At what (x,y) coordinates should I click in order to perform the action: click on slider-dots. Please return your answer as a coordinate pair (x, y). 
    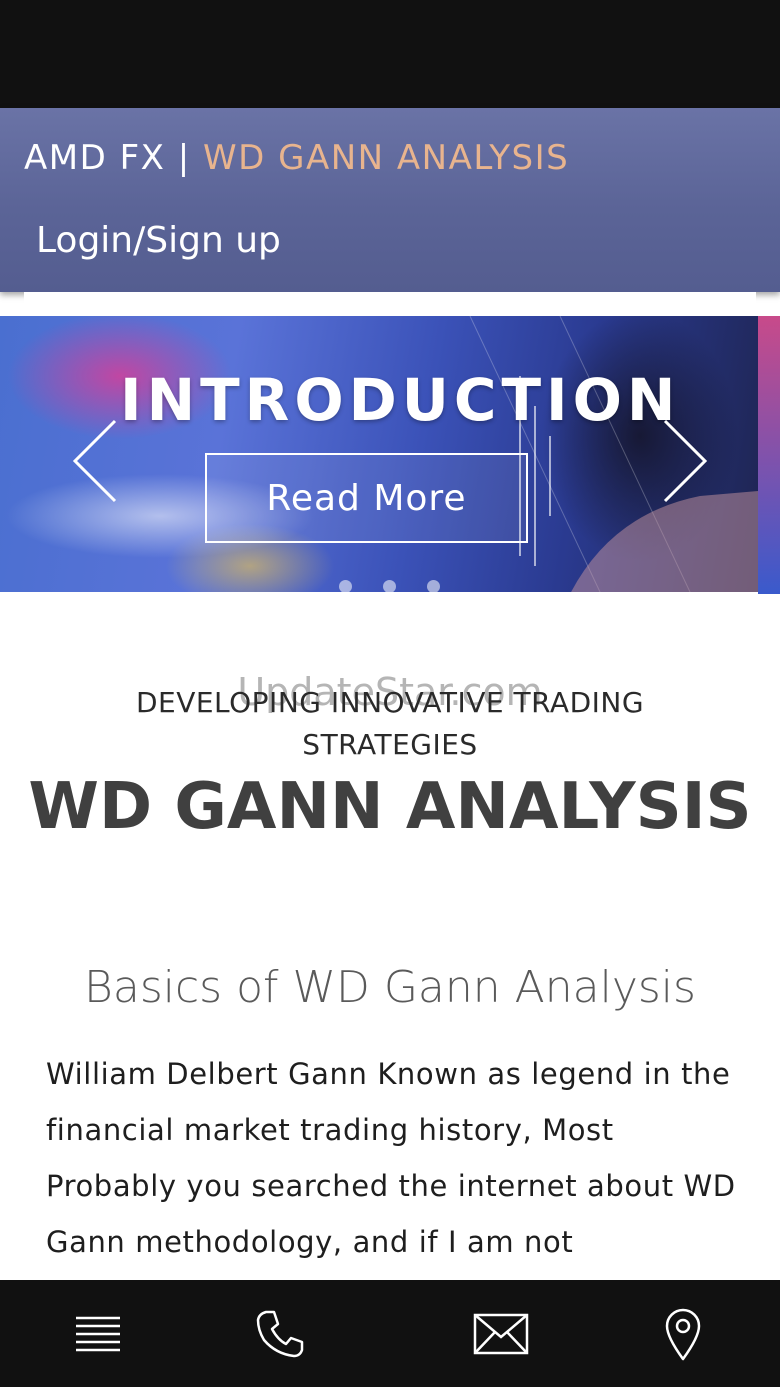
    Looking at the image, I should click on (390, 587).